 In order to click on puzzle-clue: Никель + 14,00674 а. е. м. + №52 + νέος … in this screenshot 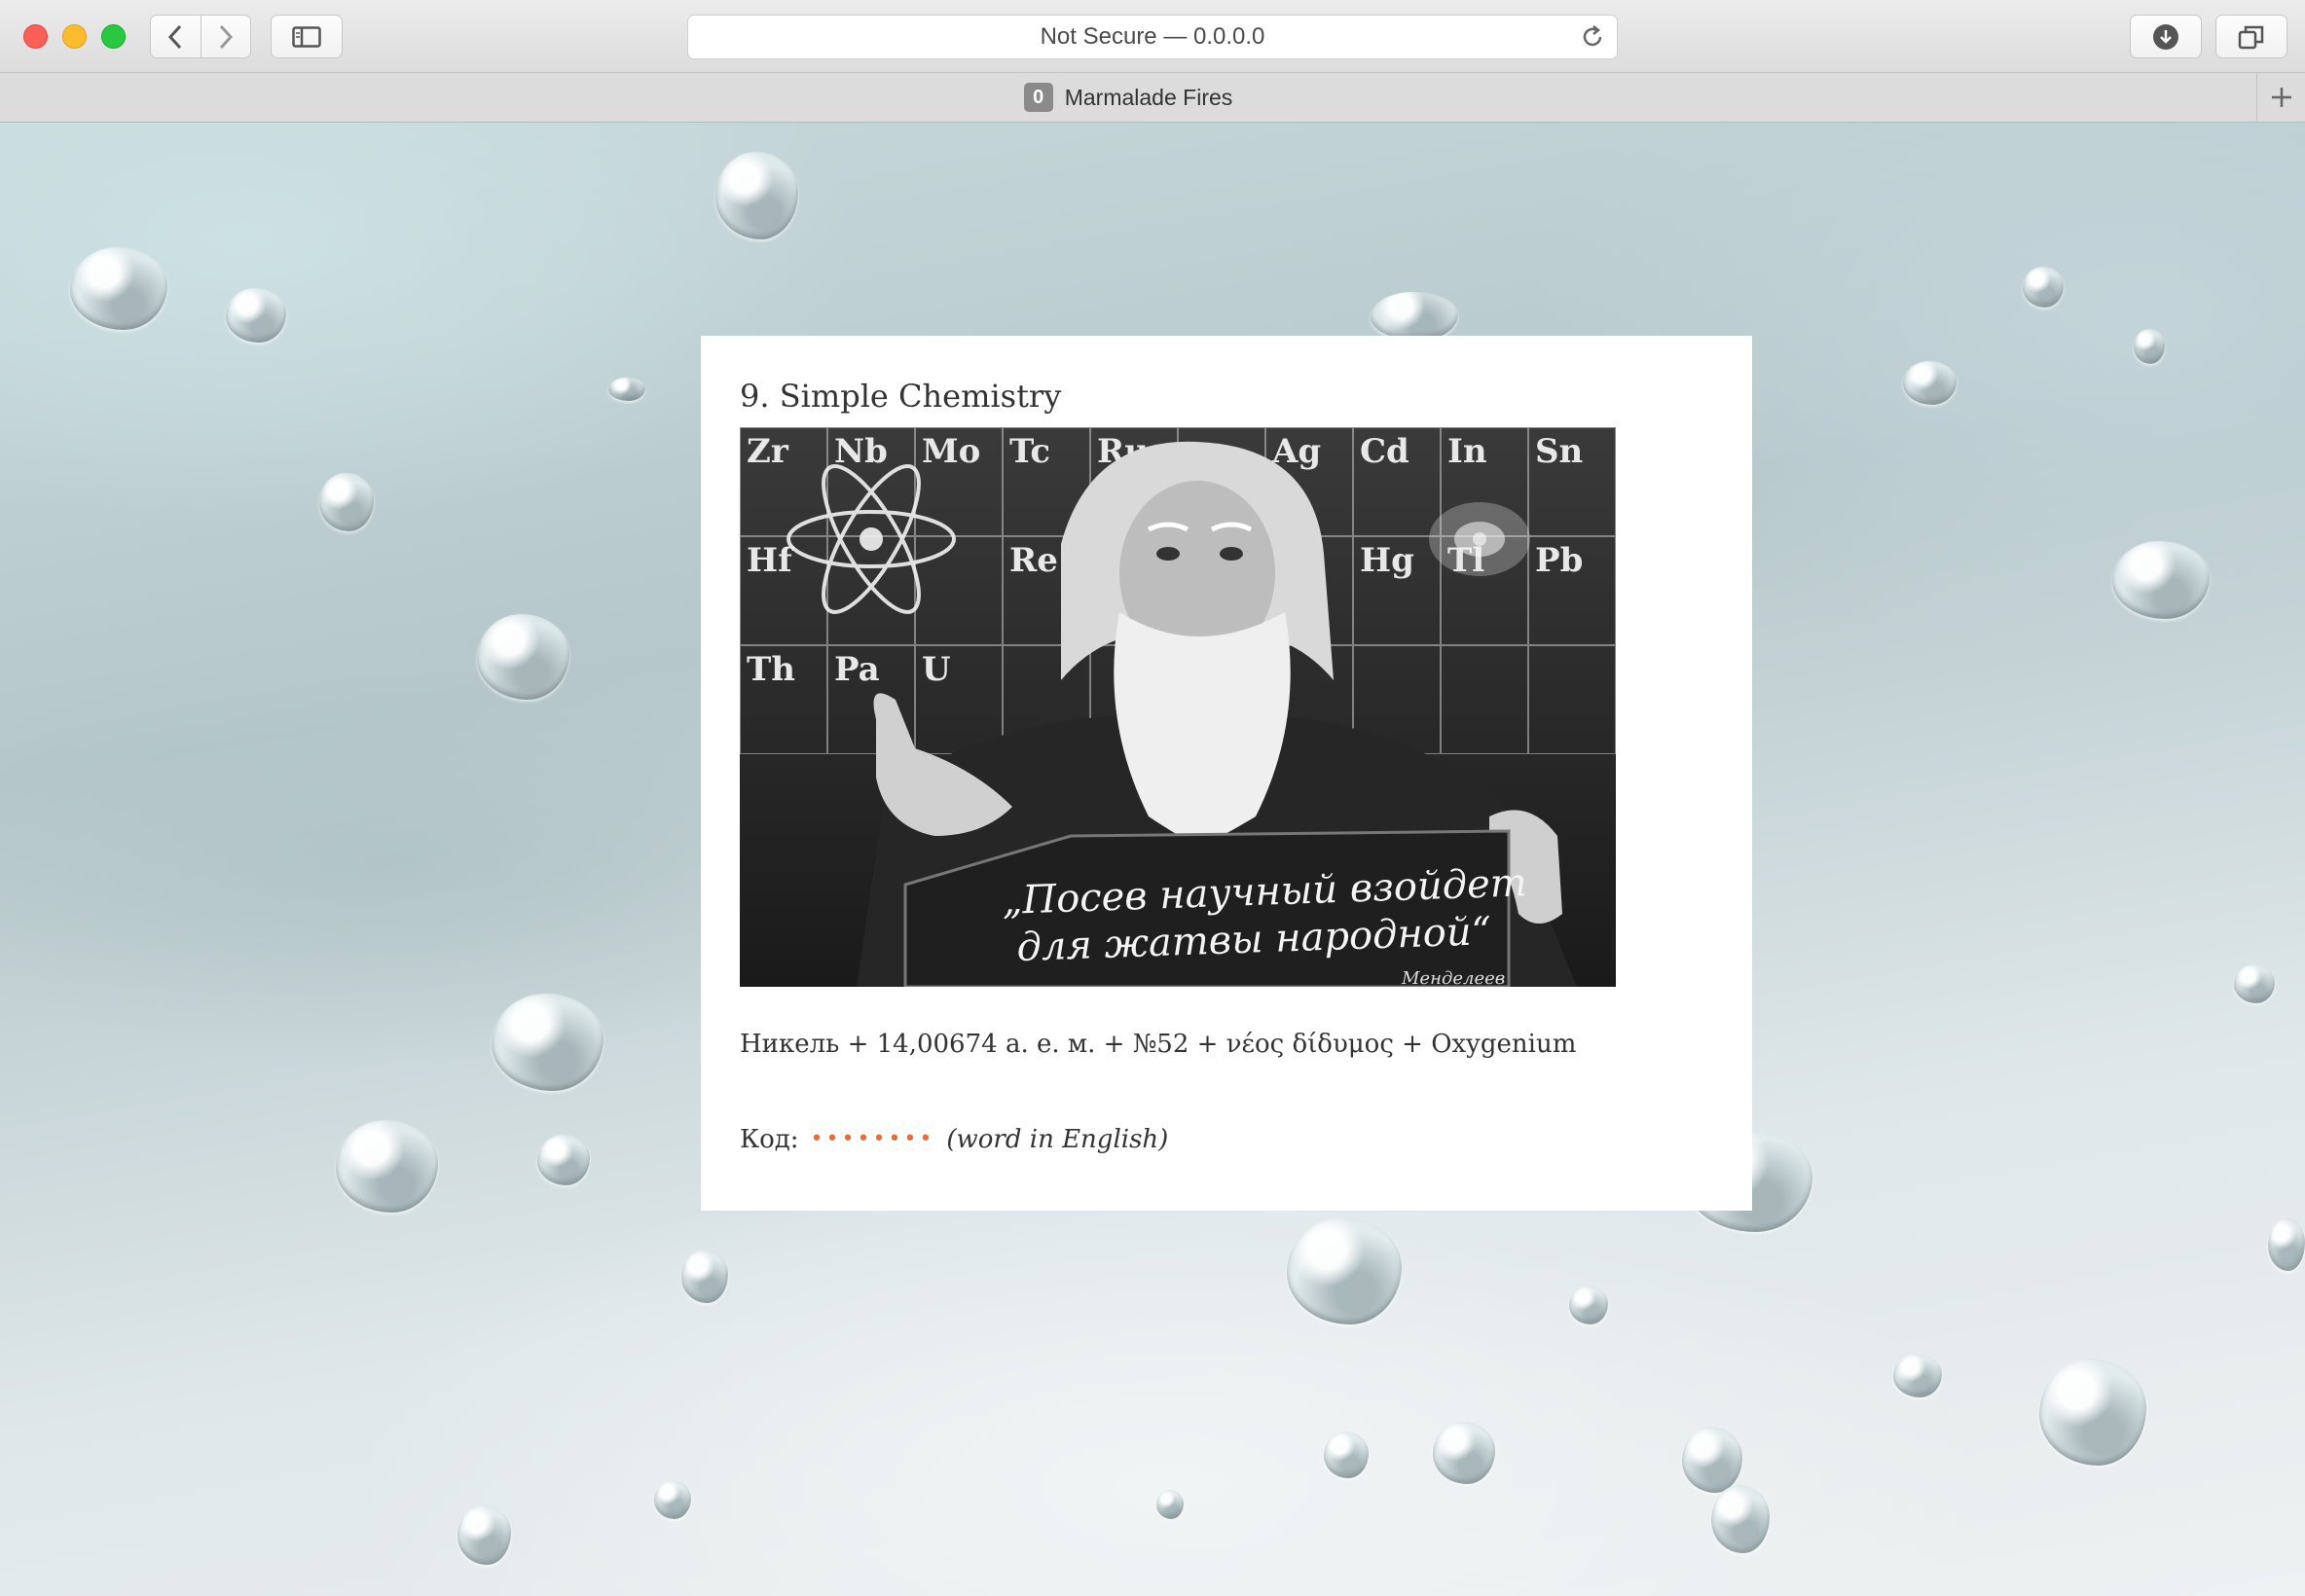, I will do `click(1158, 1044)`.